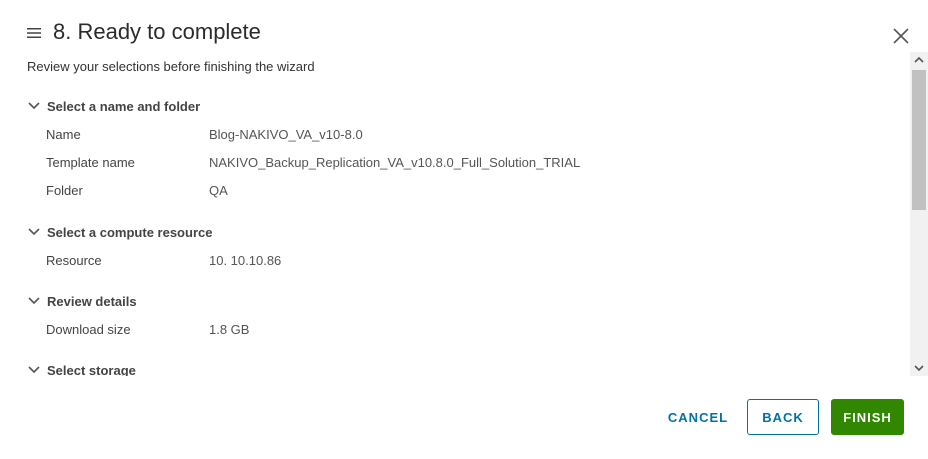 The height and width of the screenshot is (459, 928). I want to click on row-value-name: Blog-NAKIVO_VA_v10-8.0, so click(286, 134).